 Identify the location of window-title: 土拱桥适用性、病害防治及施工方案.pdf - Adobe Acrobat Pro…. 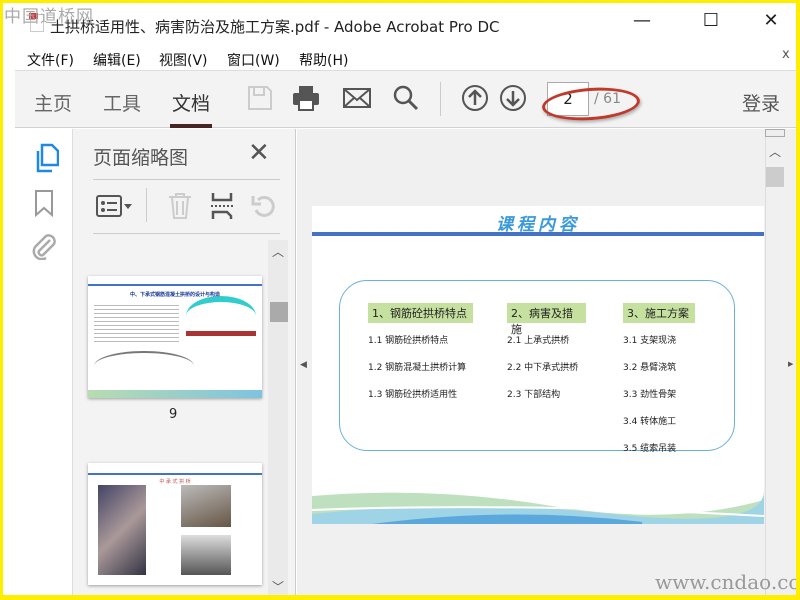
(275, 27).